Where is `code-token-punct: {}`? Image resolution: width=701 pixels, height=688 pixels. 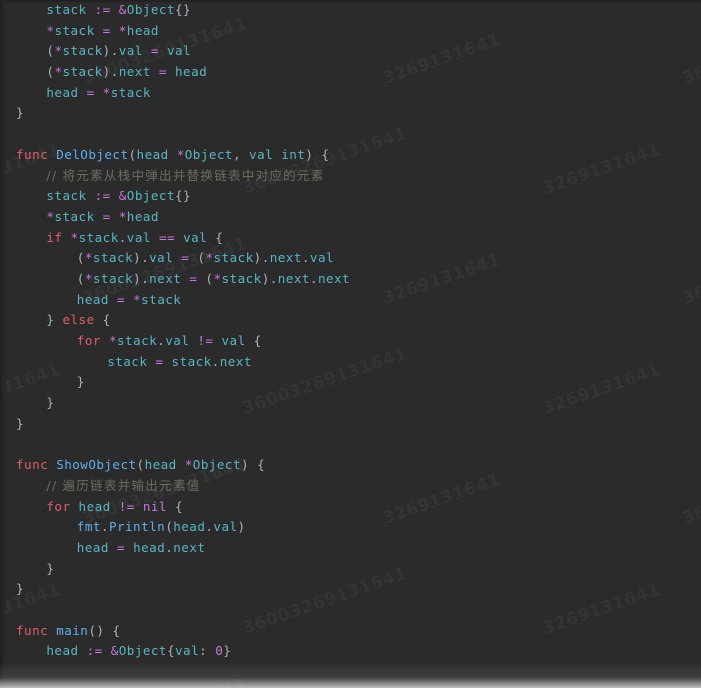 code-token-punct: {} is located at coordinates (183, 196).